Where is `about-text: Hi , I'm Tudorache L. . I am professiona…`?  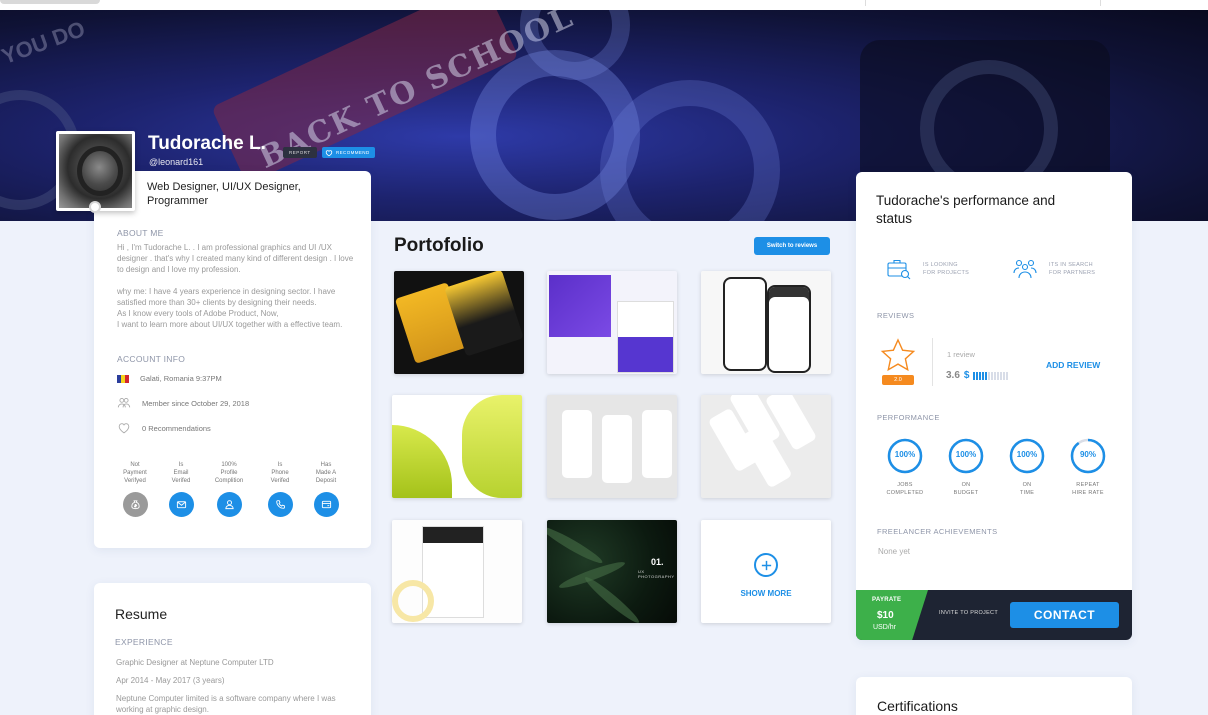
about-text: Hi , I'm Tudorache L. . I am professiona… is located at coordinates (235, 286).